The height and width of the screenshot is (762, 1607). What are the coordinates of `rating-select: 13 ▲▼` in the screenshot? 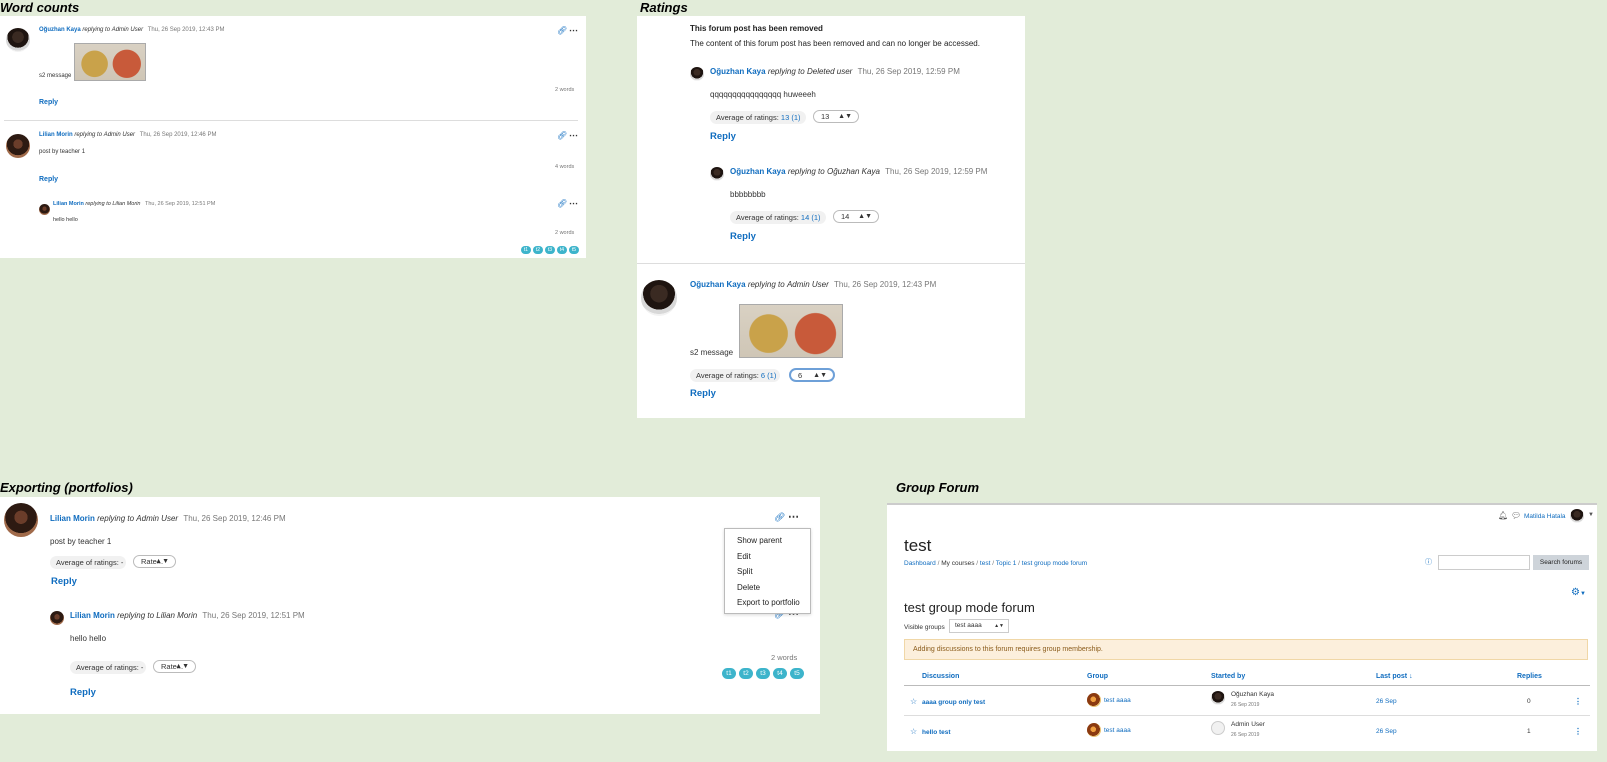 It's located at (836, 116).